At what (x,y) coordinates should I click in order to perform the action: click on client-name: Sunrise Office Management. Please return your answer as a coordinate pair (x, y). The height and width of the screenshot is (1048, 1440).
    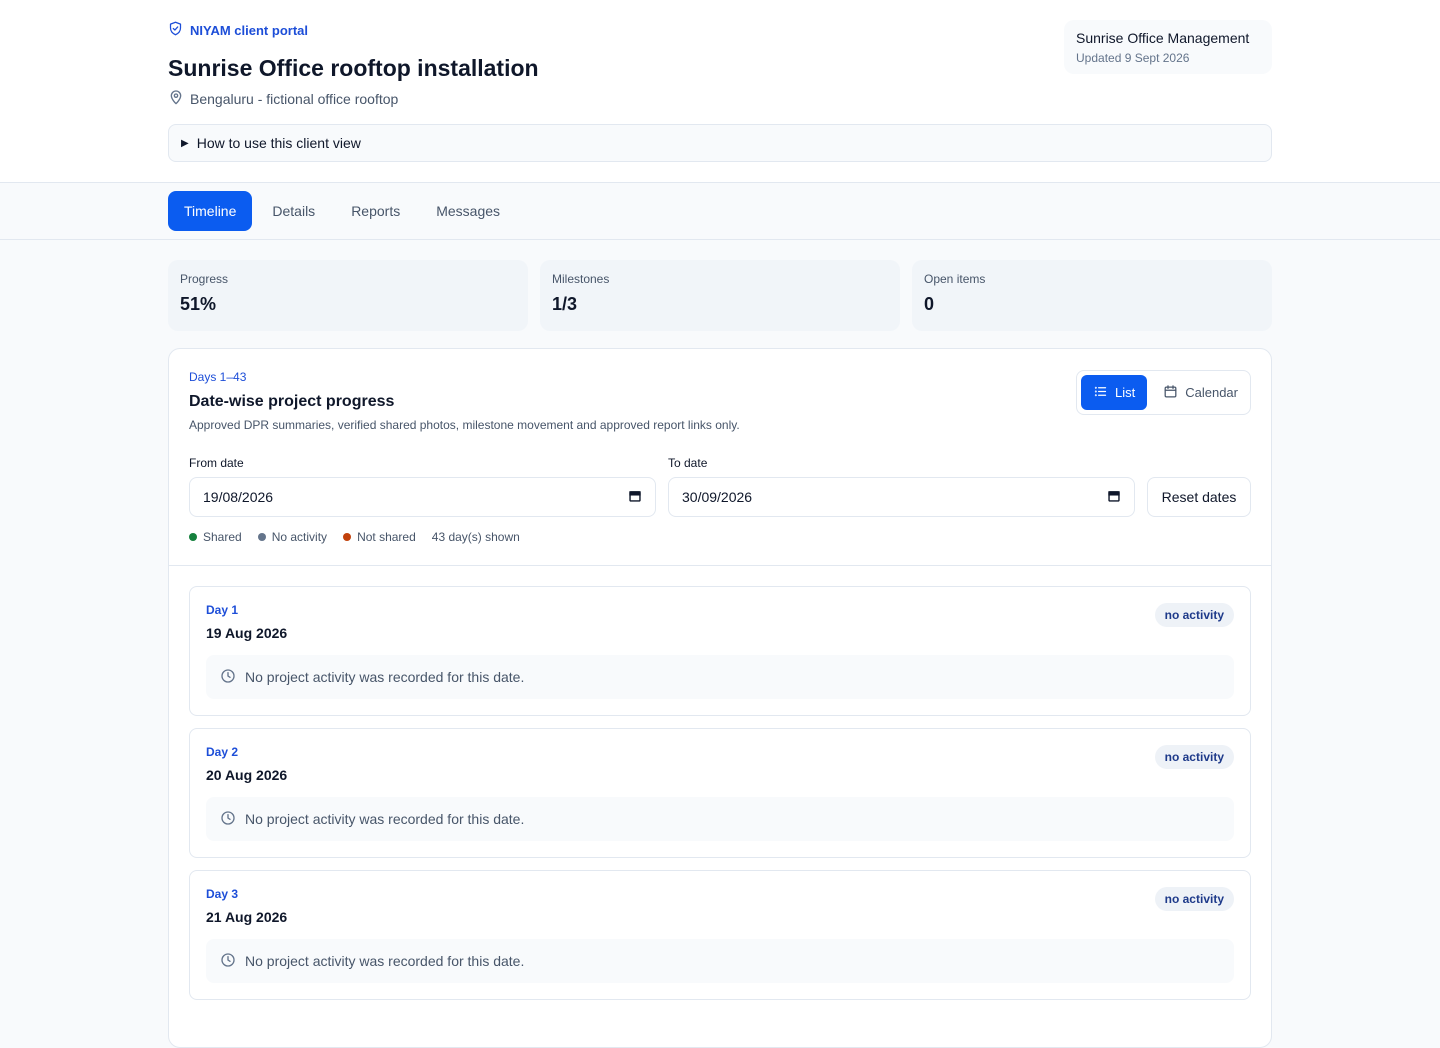
    Looking at the image, I should click on (1163, 38).